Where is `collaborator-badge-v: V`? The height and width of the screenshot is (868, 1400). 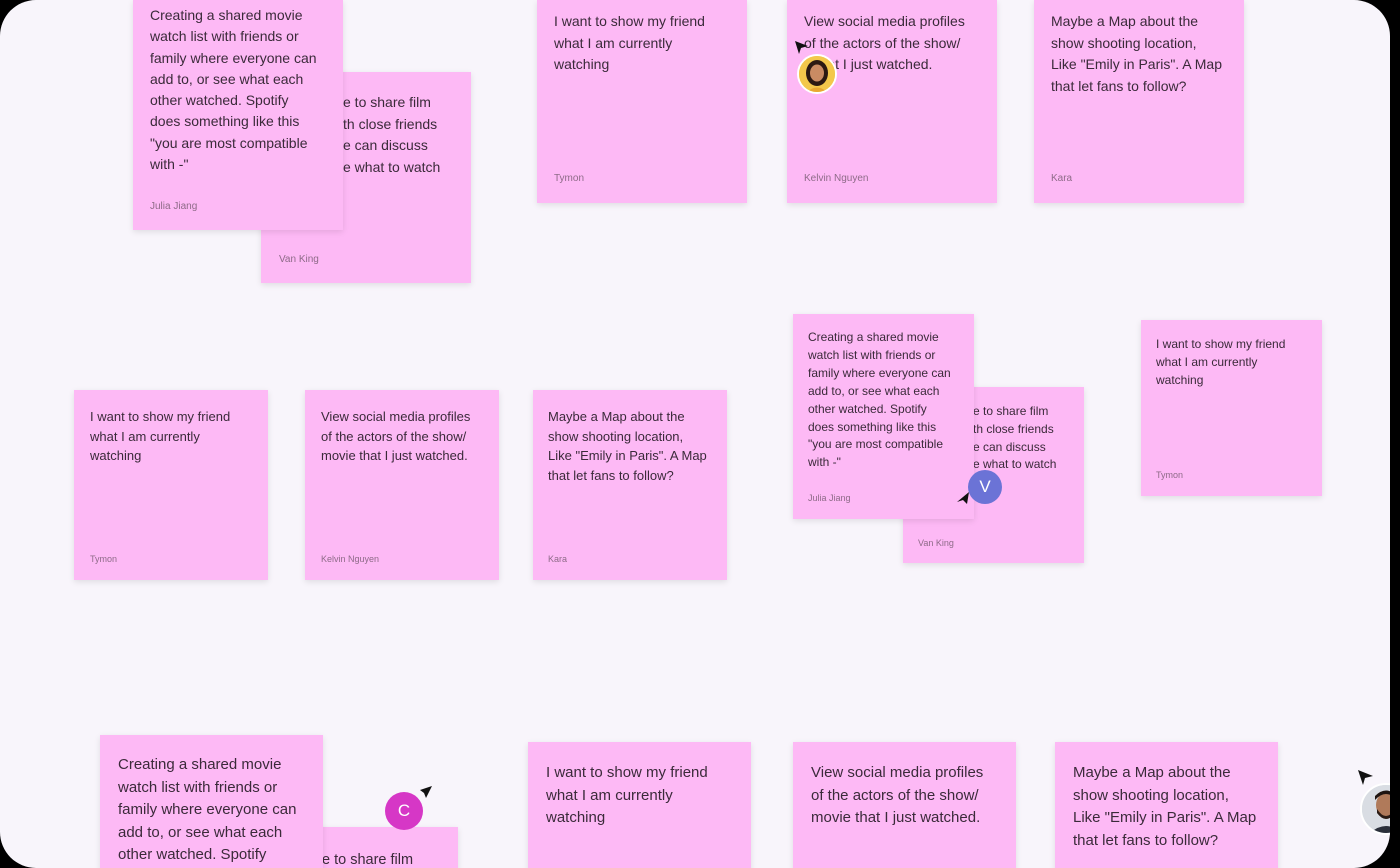 collaborator-badge-v: V is located at coordinates (985, 487).